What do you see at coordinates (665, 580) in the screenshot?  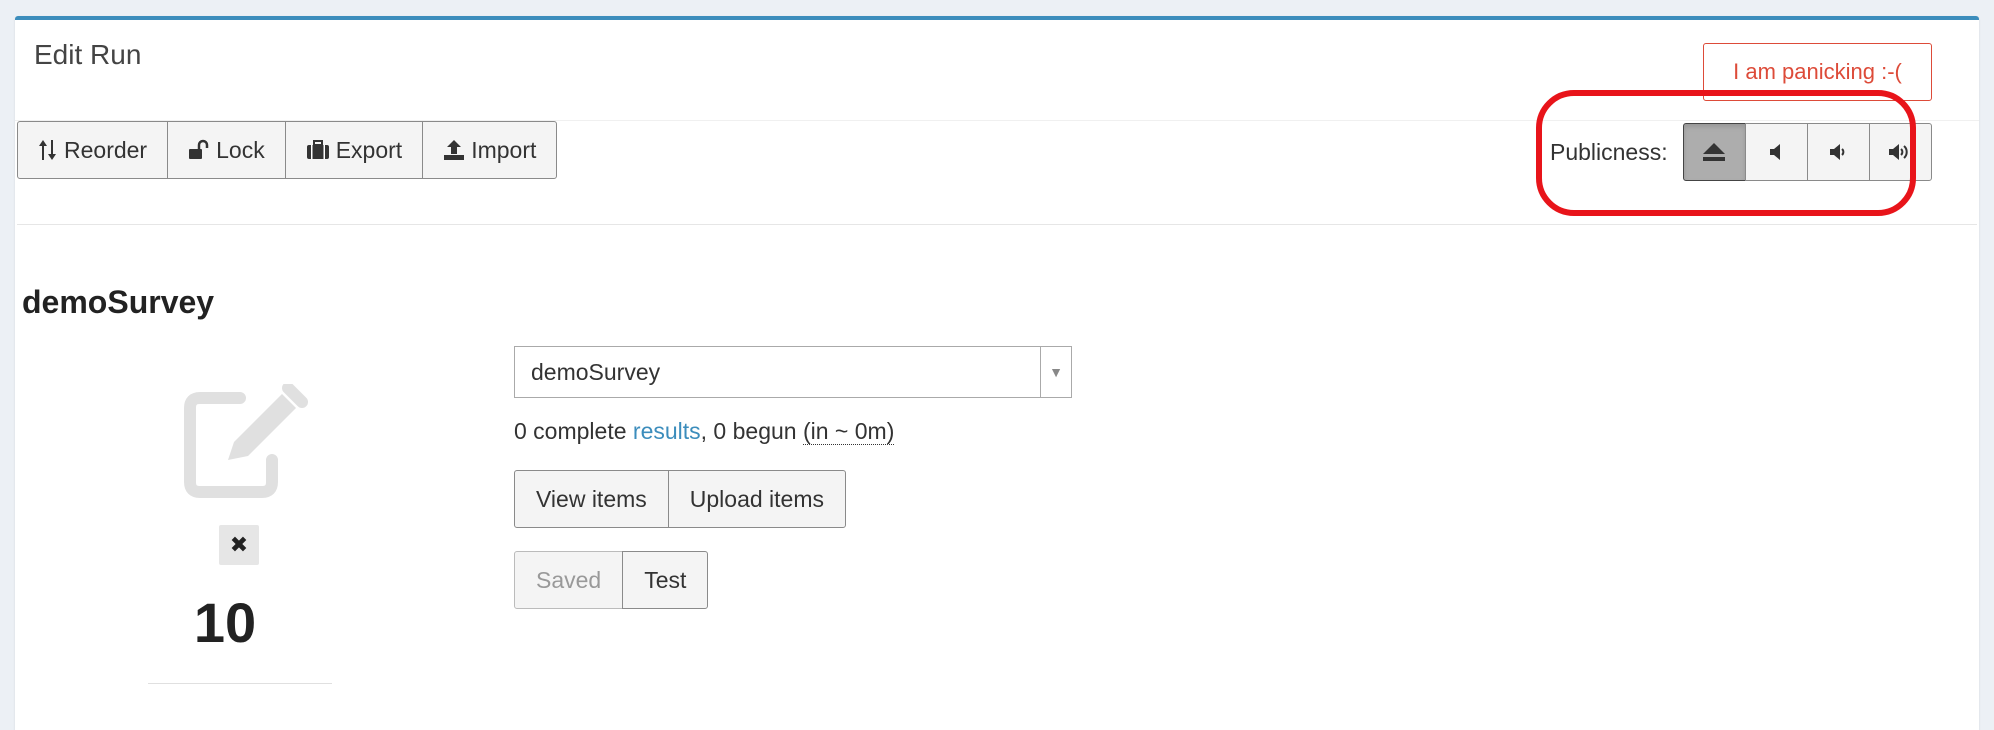 I see `test-button: Test` at bounding box center [665, 580].